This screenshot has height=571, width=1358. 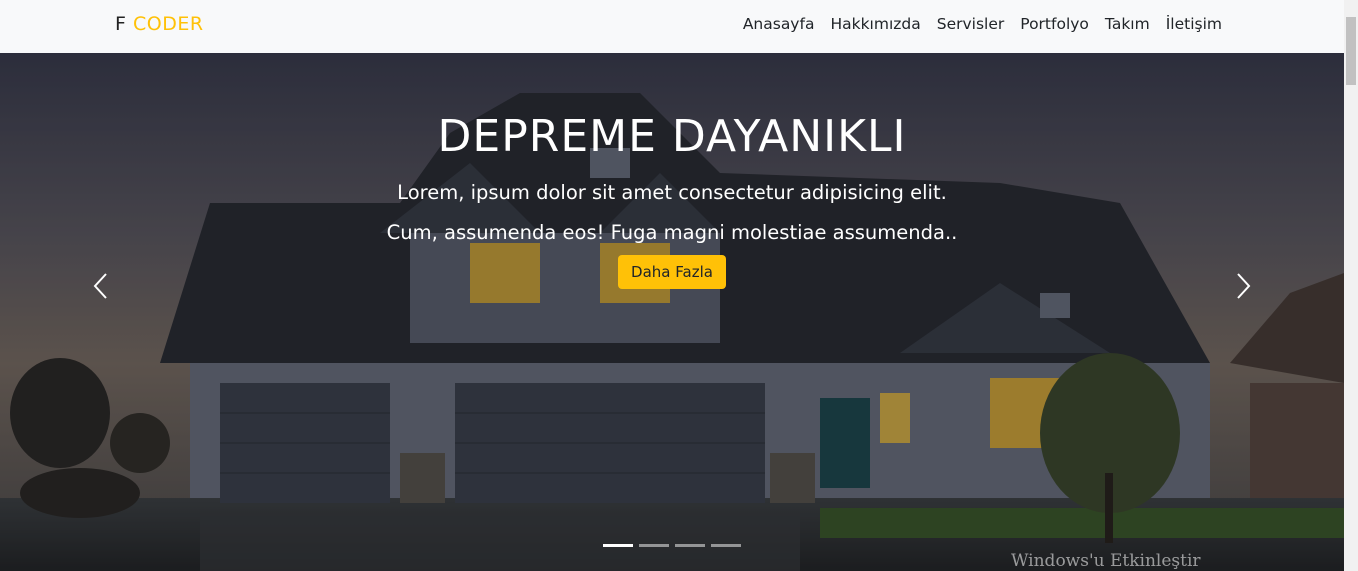 I want to click on page-scrollbar, so click(x=1351, y=285).